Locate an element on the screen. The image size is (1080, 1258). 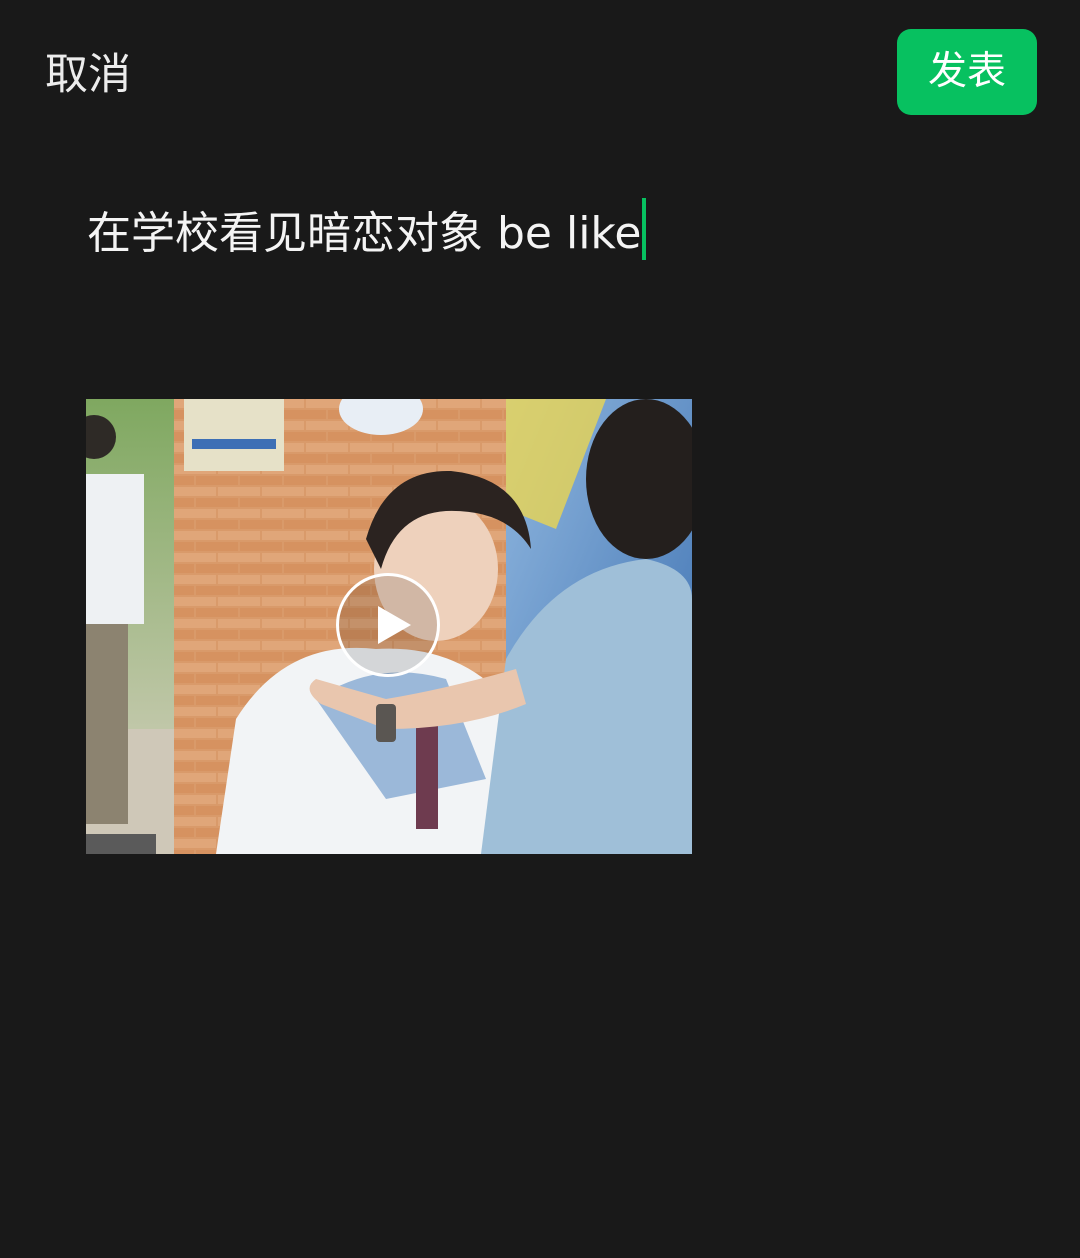
cancel-button: 取消 is located at coordinates (88, 75).